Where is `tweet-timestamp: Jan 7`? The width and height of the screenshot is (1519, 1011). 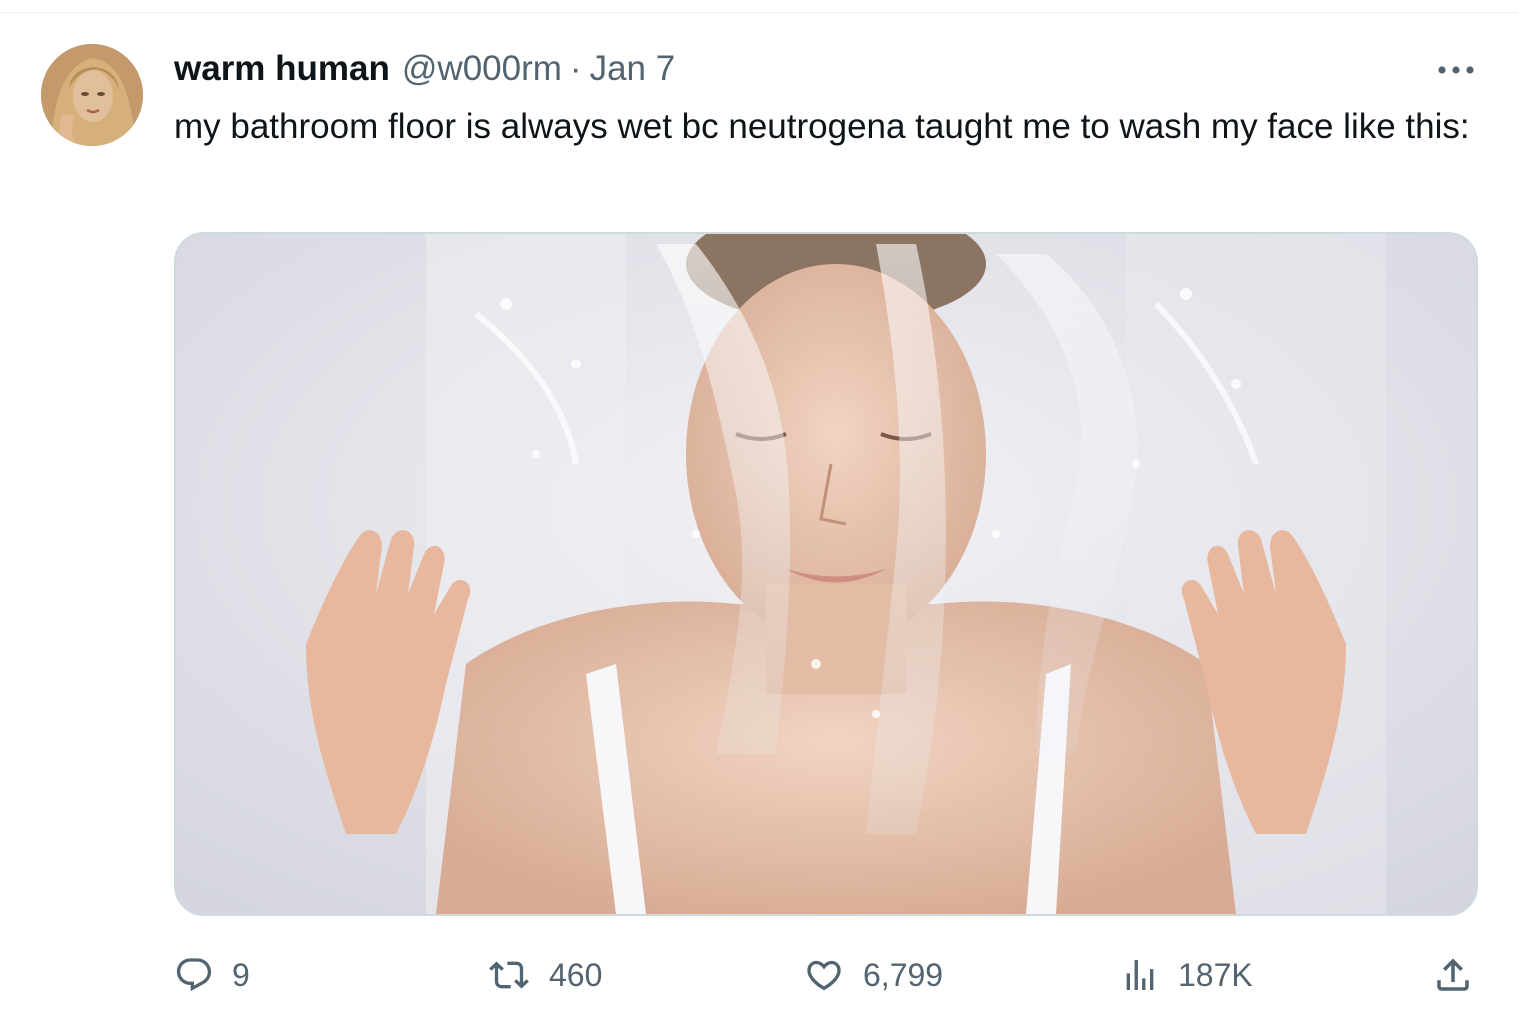
tweet-timestamp: Jan 7 is located at coordinates (633, 69).